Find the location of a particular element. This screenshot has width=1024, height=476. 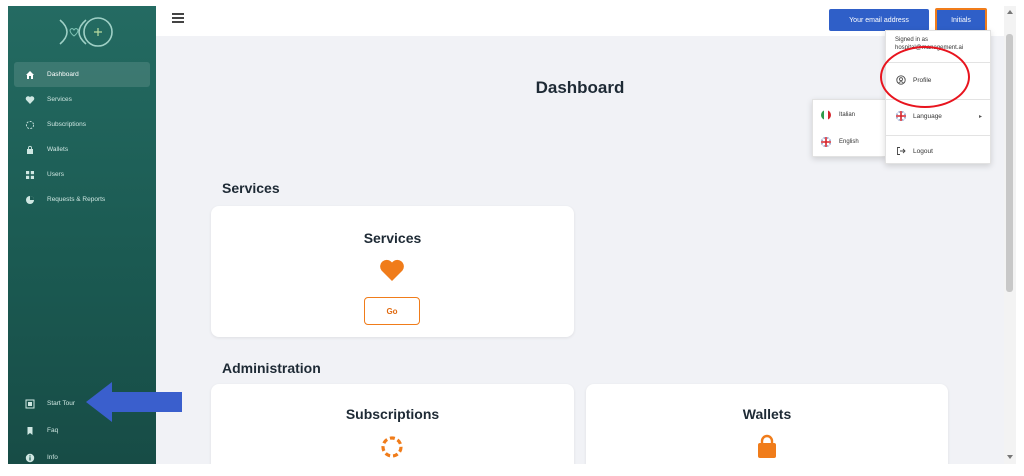

sidebar-item-label: Services is located at coordinates (59, 99).